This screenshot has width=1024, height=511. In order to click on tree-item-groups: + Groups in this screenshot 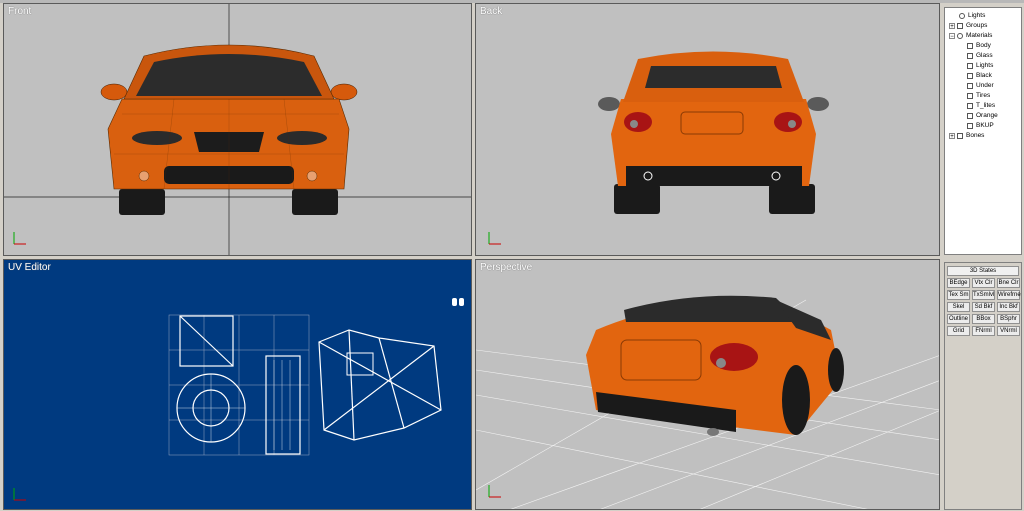, I will do `click(968, 26)`.